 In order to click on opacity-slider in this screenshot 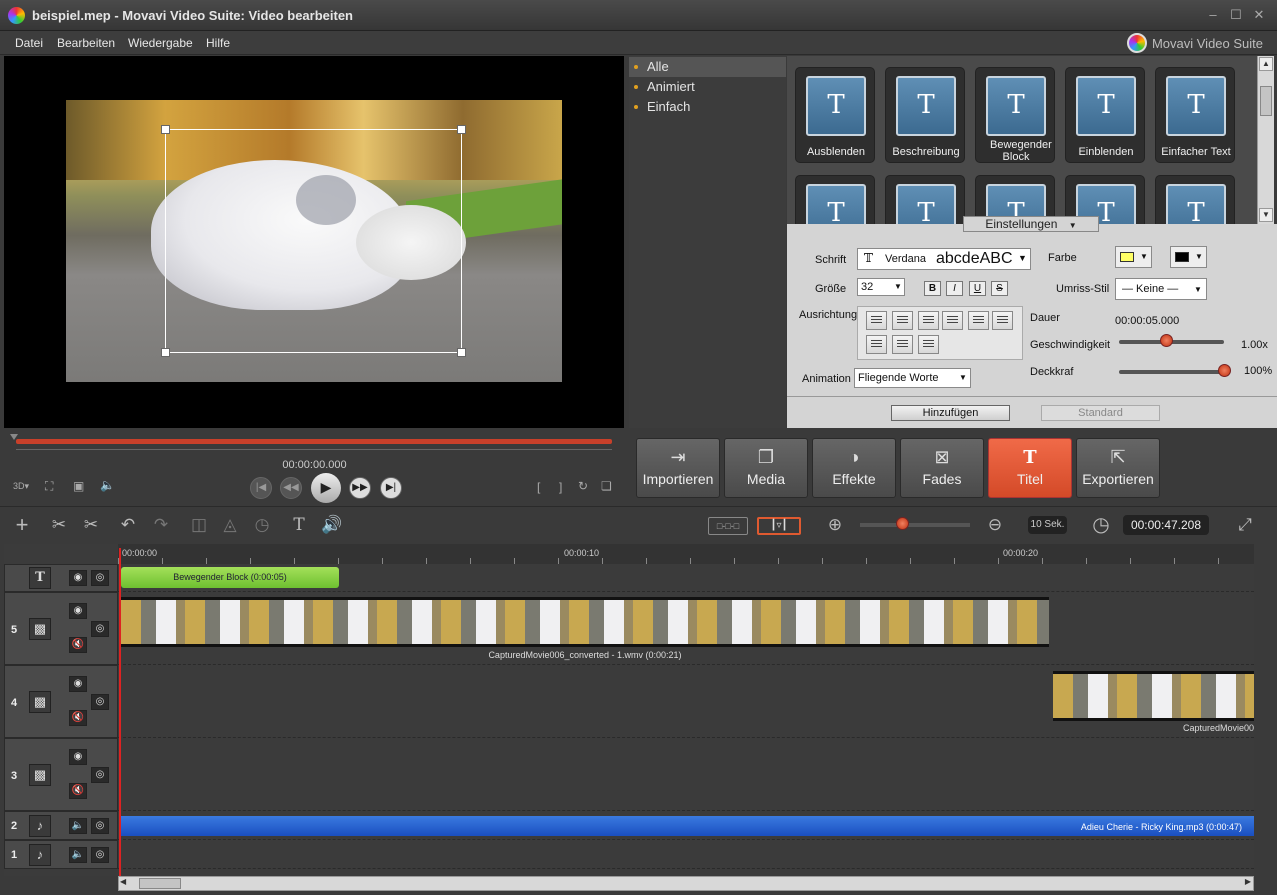, I will do `click(1171, 372)`.